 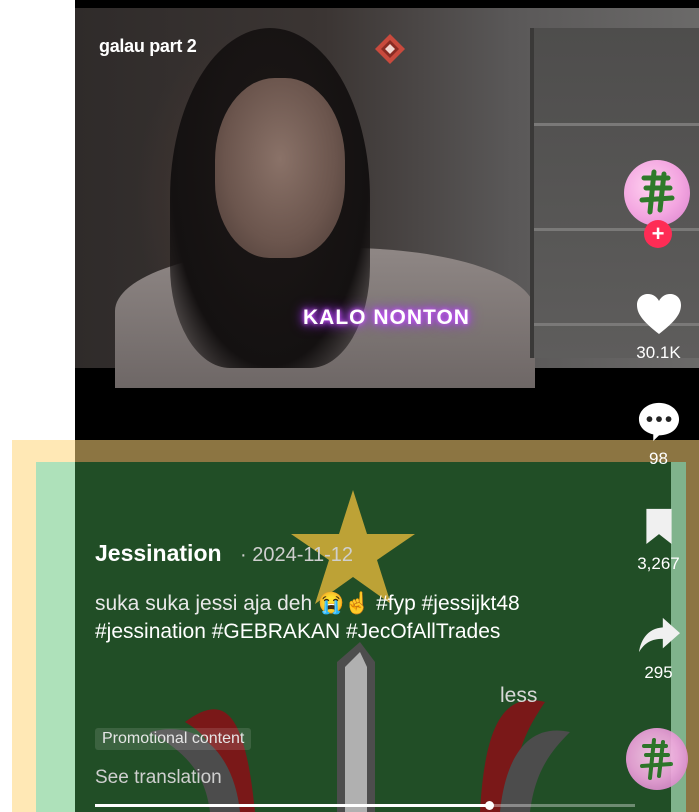 What do you see at coordinates (173, 739) in the screenshot?
I see `promotional-content-badge: Promotional content` at bounding box center [173, 739].